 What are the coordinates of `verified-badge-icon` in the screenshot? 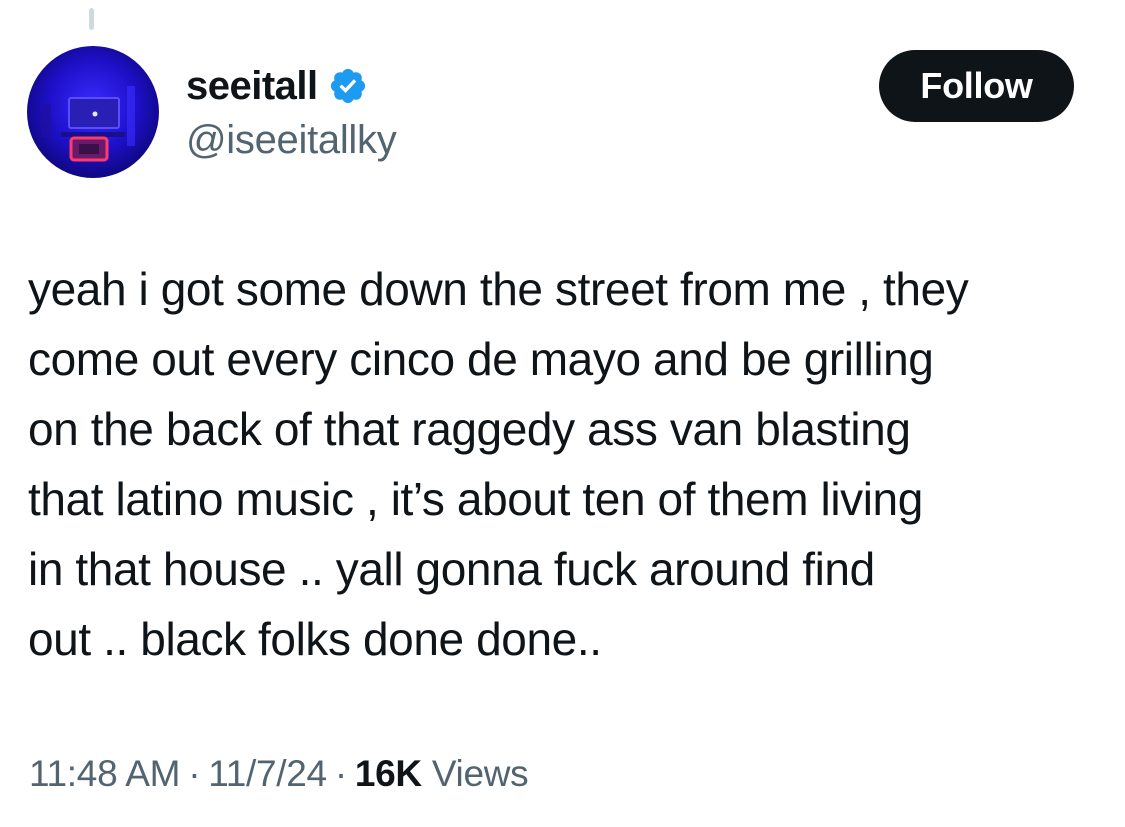 It's located at (348, 86).